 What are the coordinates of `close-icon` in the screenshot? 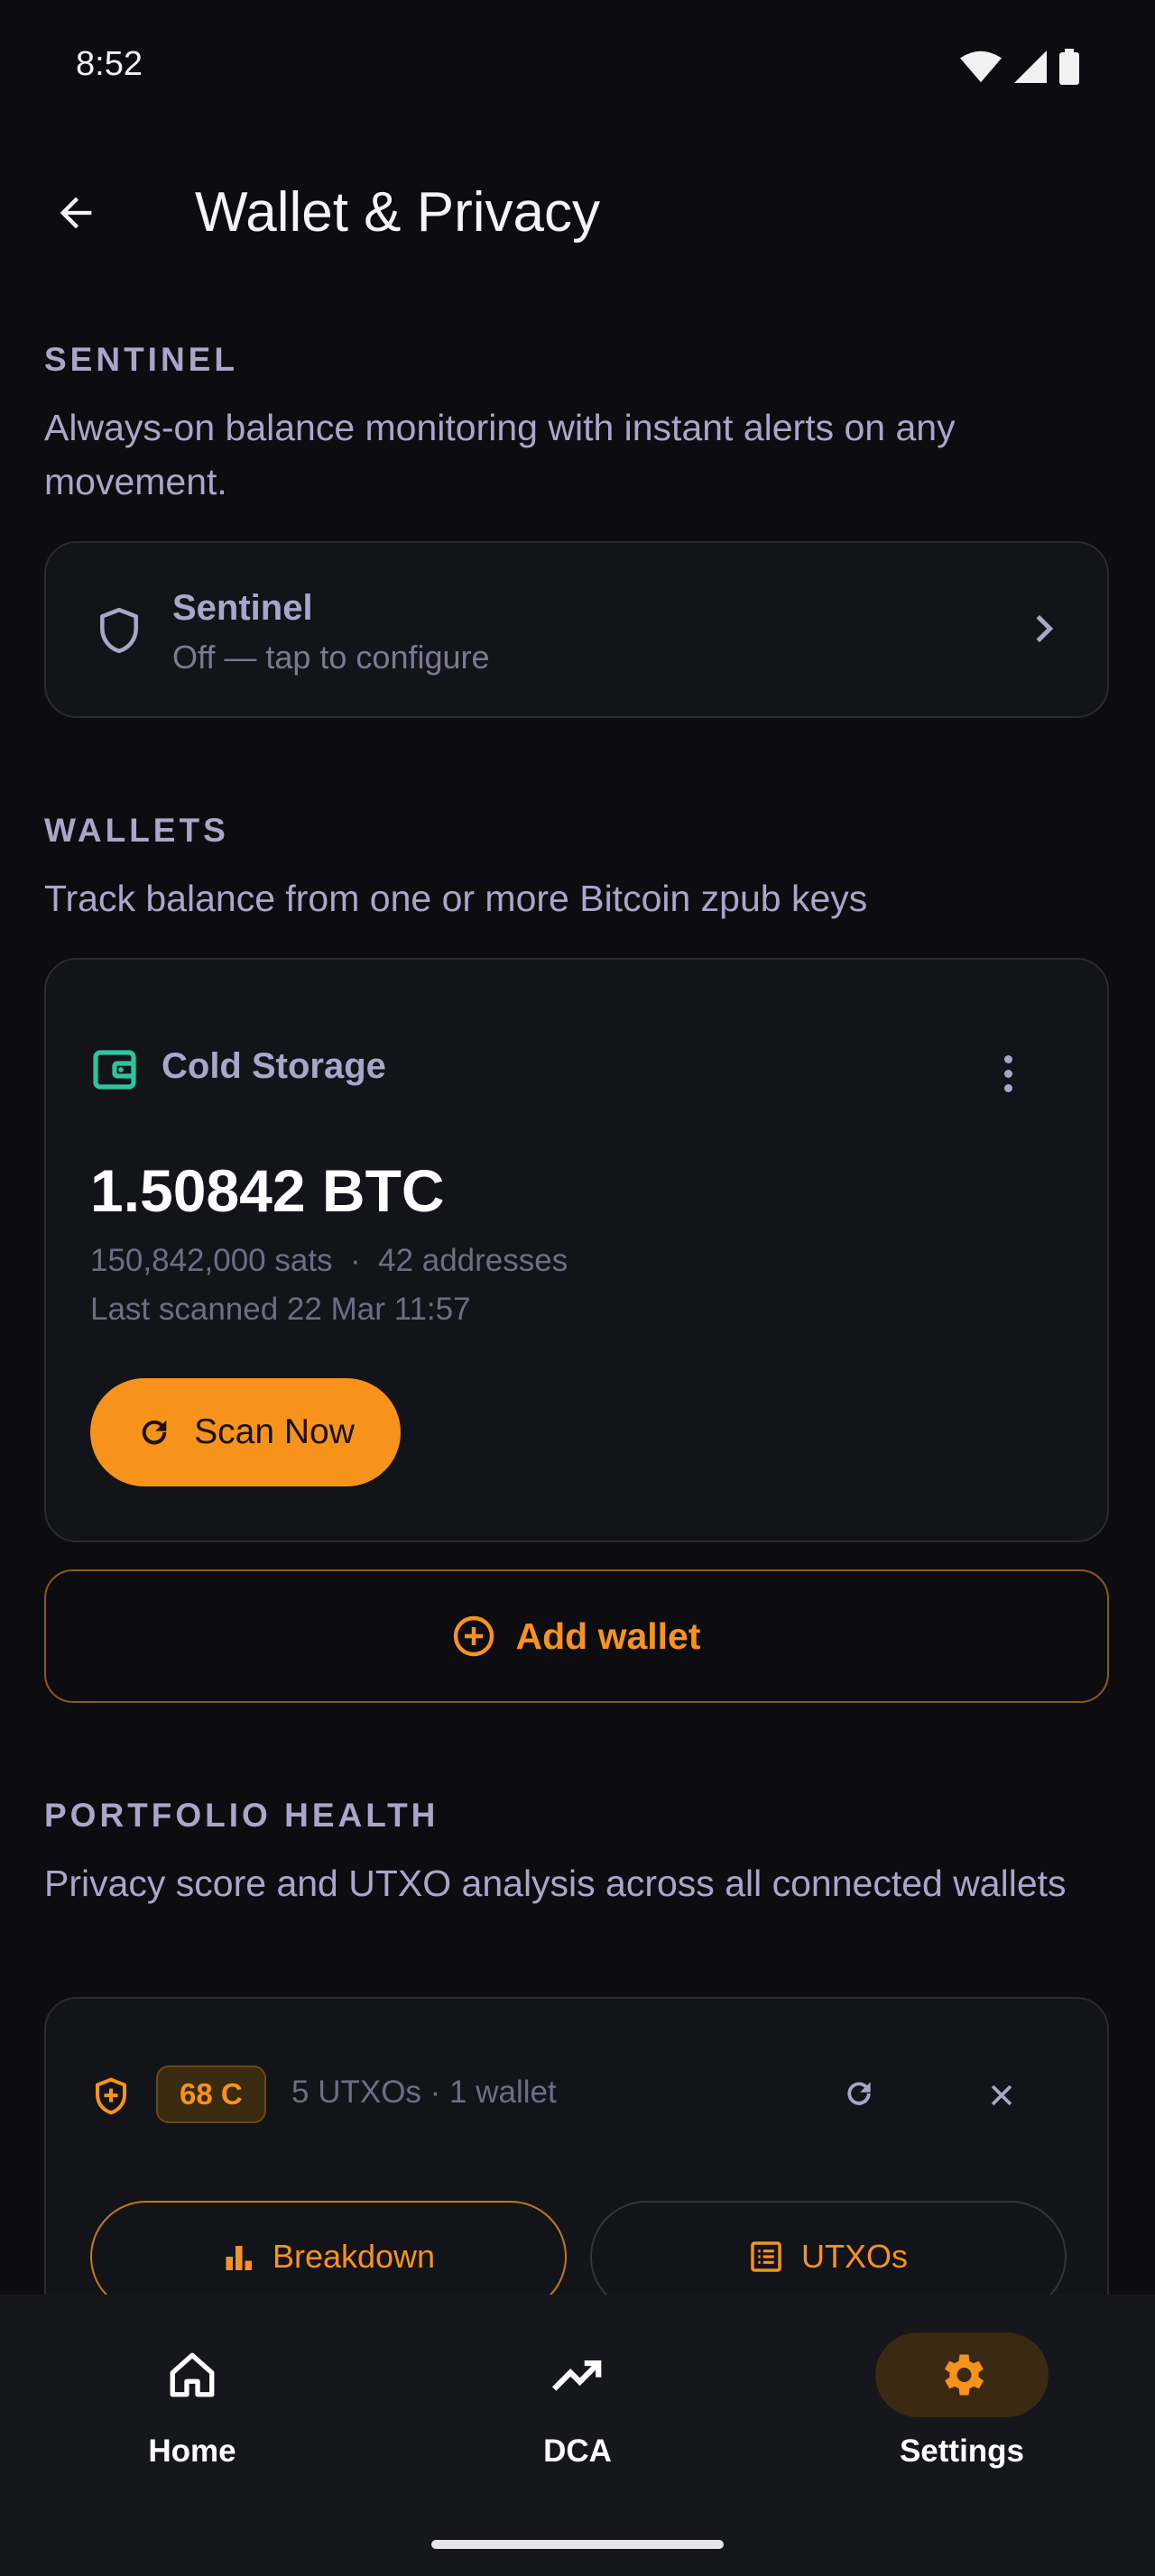 It's located at (1001, 2095).